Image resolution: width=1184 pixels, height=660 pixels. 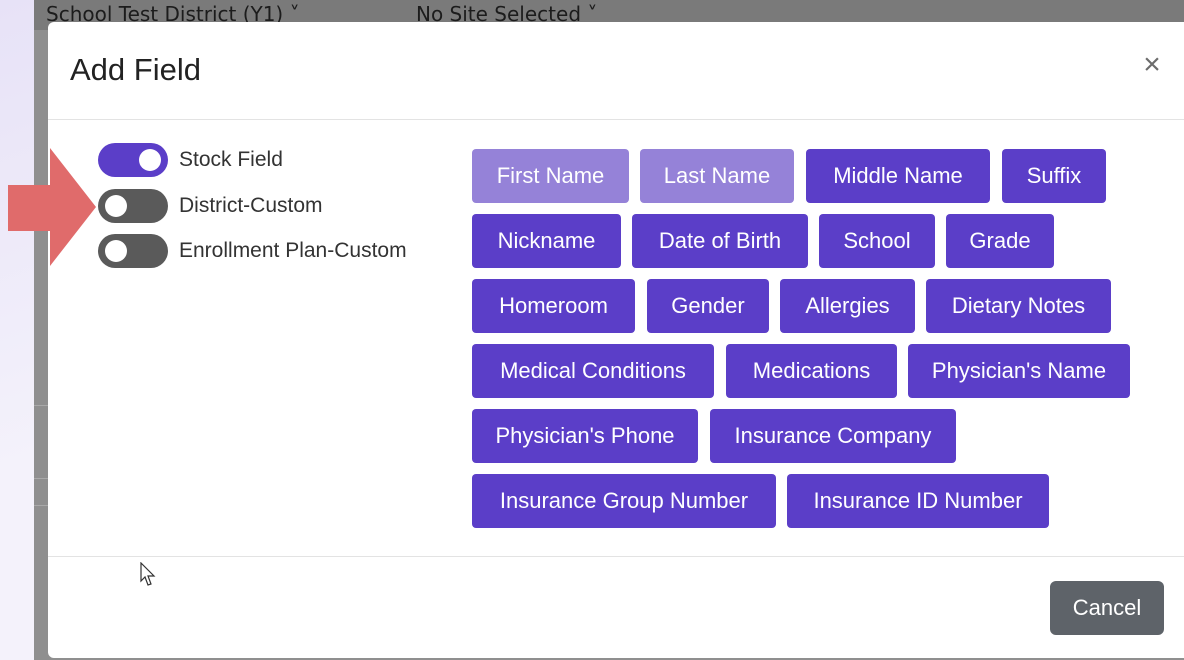 I want to click on cancel-button: Cancel, so click(x=1107, y=608).